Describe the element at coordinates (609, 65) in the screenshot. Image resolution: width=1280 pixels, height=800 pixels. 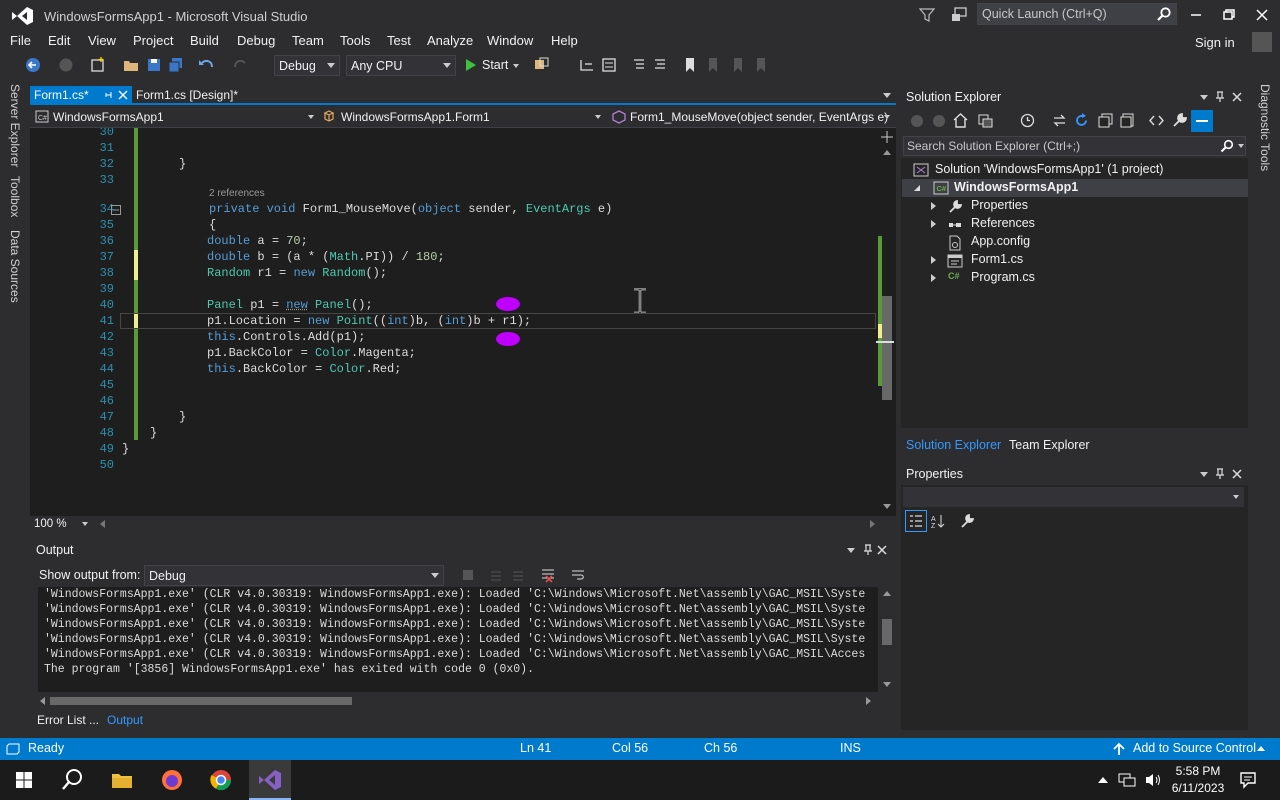
I see `step-over-icon` at that location.